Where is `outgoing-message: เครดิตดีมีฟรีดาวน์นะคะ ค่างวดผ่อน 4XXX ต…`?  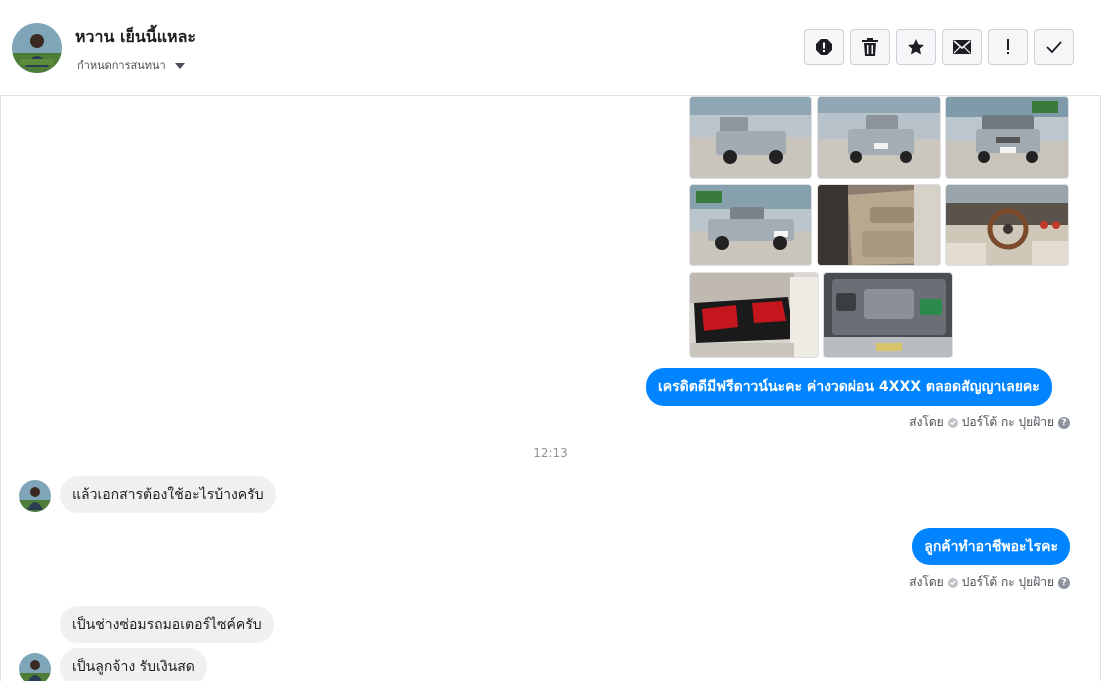 outgoing-message: เครดิตดีมีฟรีดาวน์นะคะ ค่างวดผ่อน 4XXX ต… is located at coordinates (849, 387).